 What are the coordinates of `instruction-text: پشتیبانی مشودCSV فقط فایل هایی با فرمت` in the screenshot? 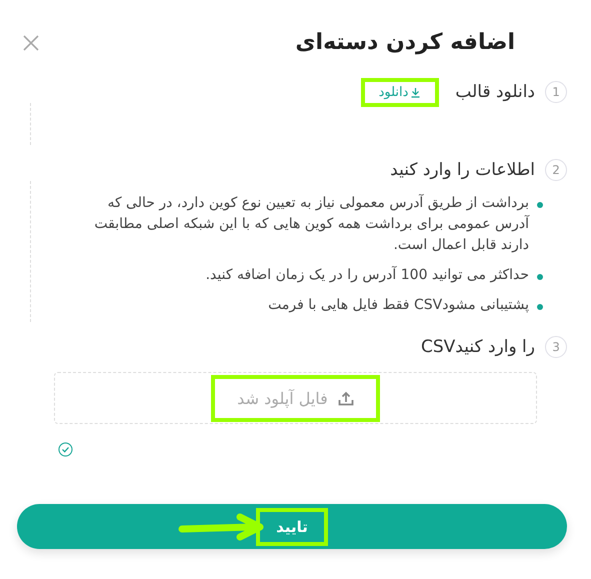 It's located at (398, 305).